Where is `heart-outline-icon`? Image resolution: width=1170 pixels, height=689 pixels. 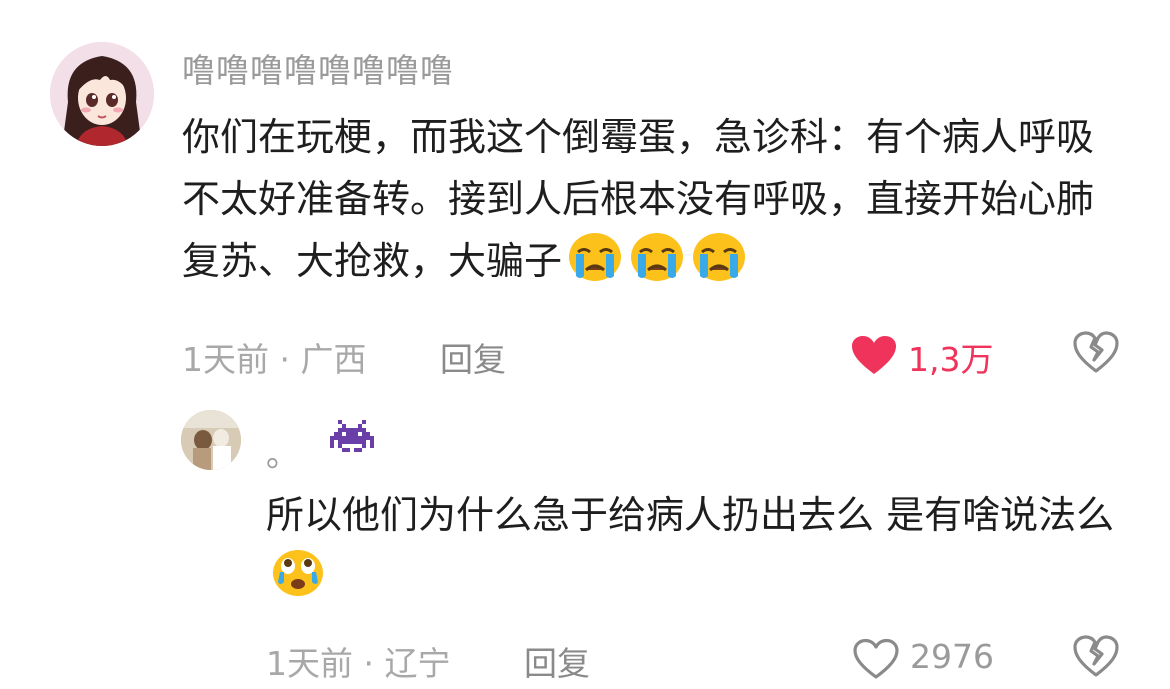
heart-outline-icon is located at coordinates (876, 661).